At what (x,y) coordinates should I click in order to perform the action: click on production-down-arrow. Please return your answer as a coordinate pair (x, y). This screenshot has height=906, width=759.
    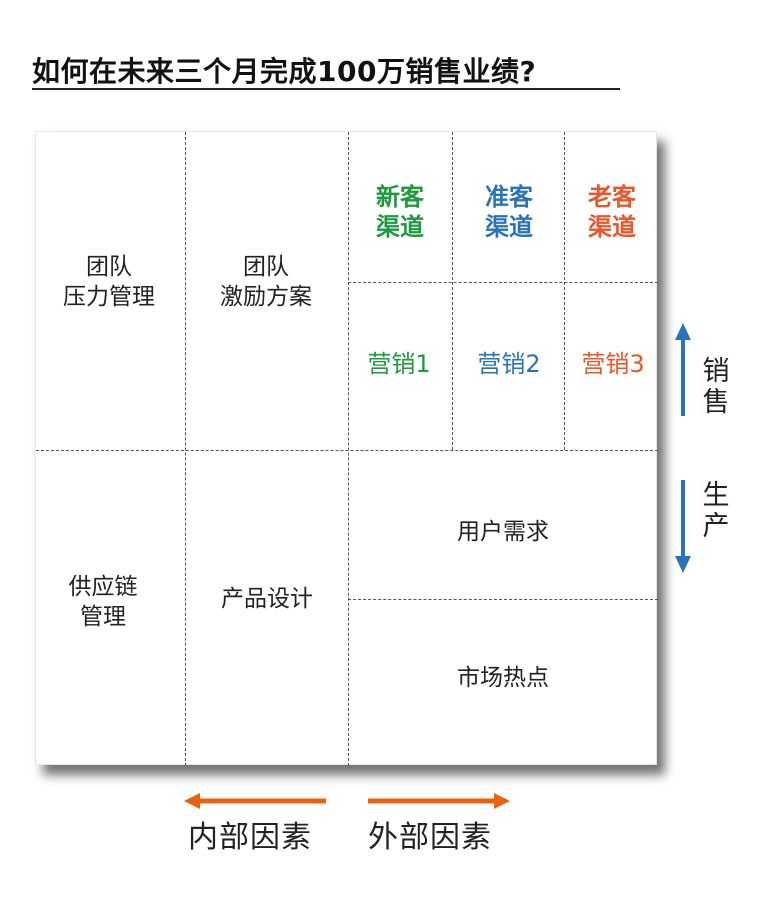
    Looking at the image, I should click on (683, 526).